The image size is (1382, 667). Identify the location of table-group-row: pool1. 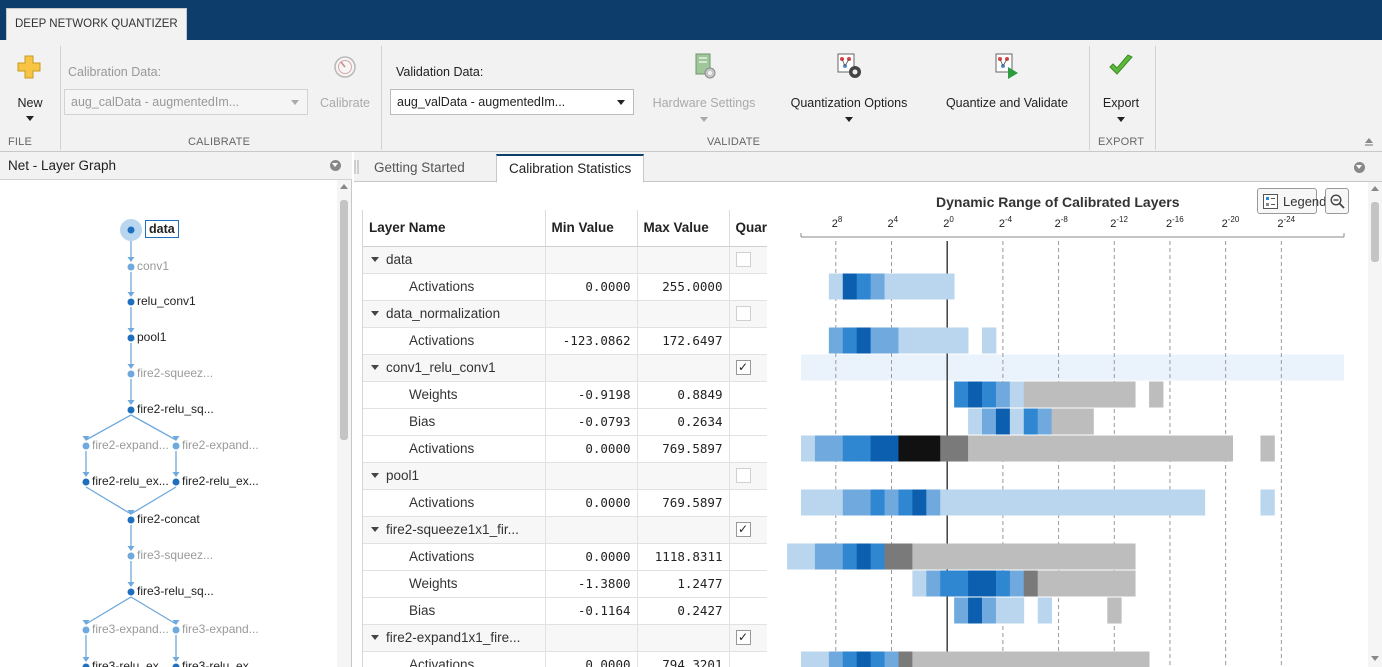
(565, 476).